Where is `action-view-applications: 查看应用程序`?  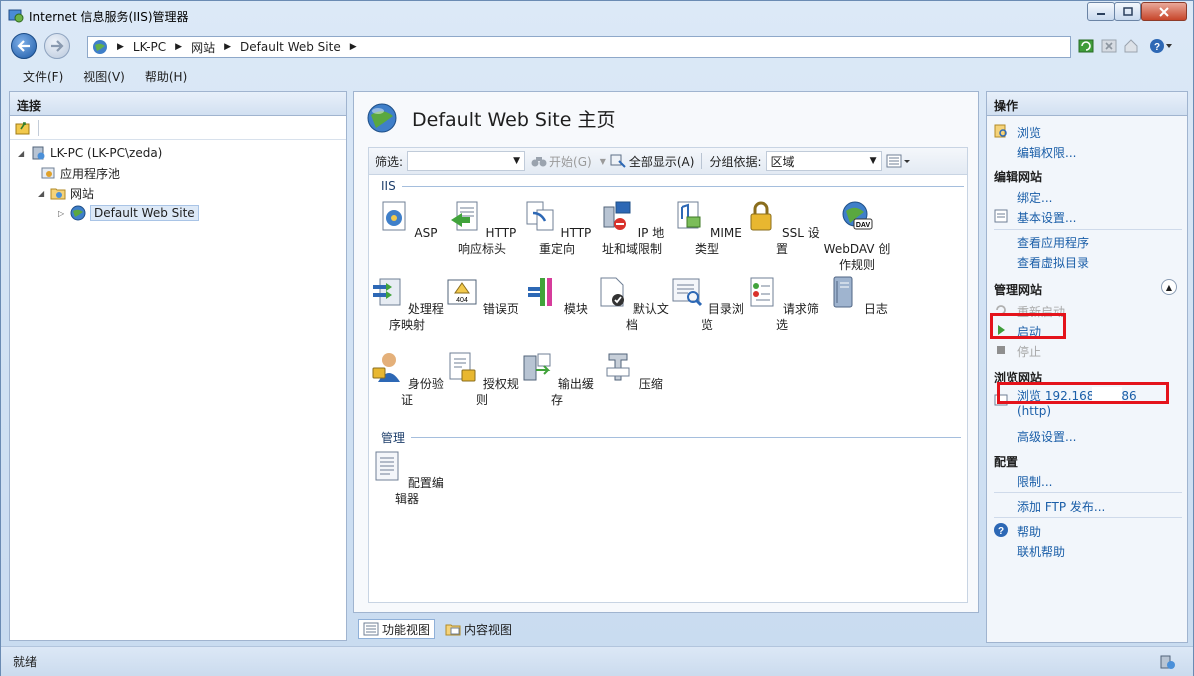
action-view-applications: 查看应用程序 is located at coordinates (1053, 242).